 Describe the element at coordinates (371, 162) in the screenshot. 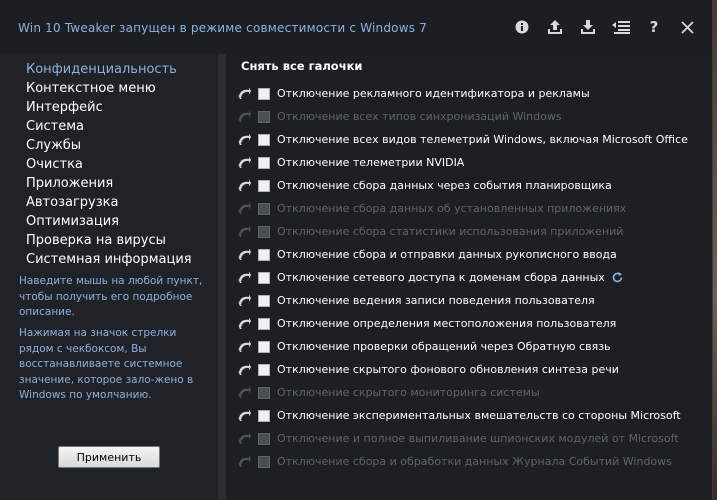

I see `tweak-label: Отключение телеметрии NVIDIA` at that location.